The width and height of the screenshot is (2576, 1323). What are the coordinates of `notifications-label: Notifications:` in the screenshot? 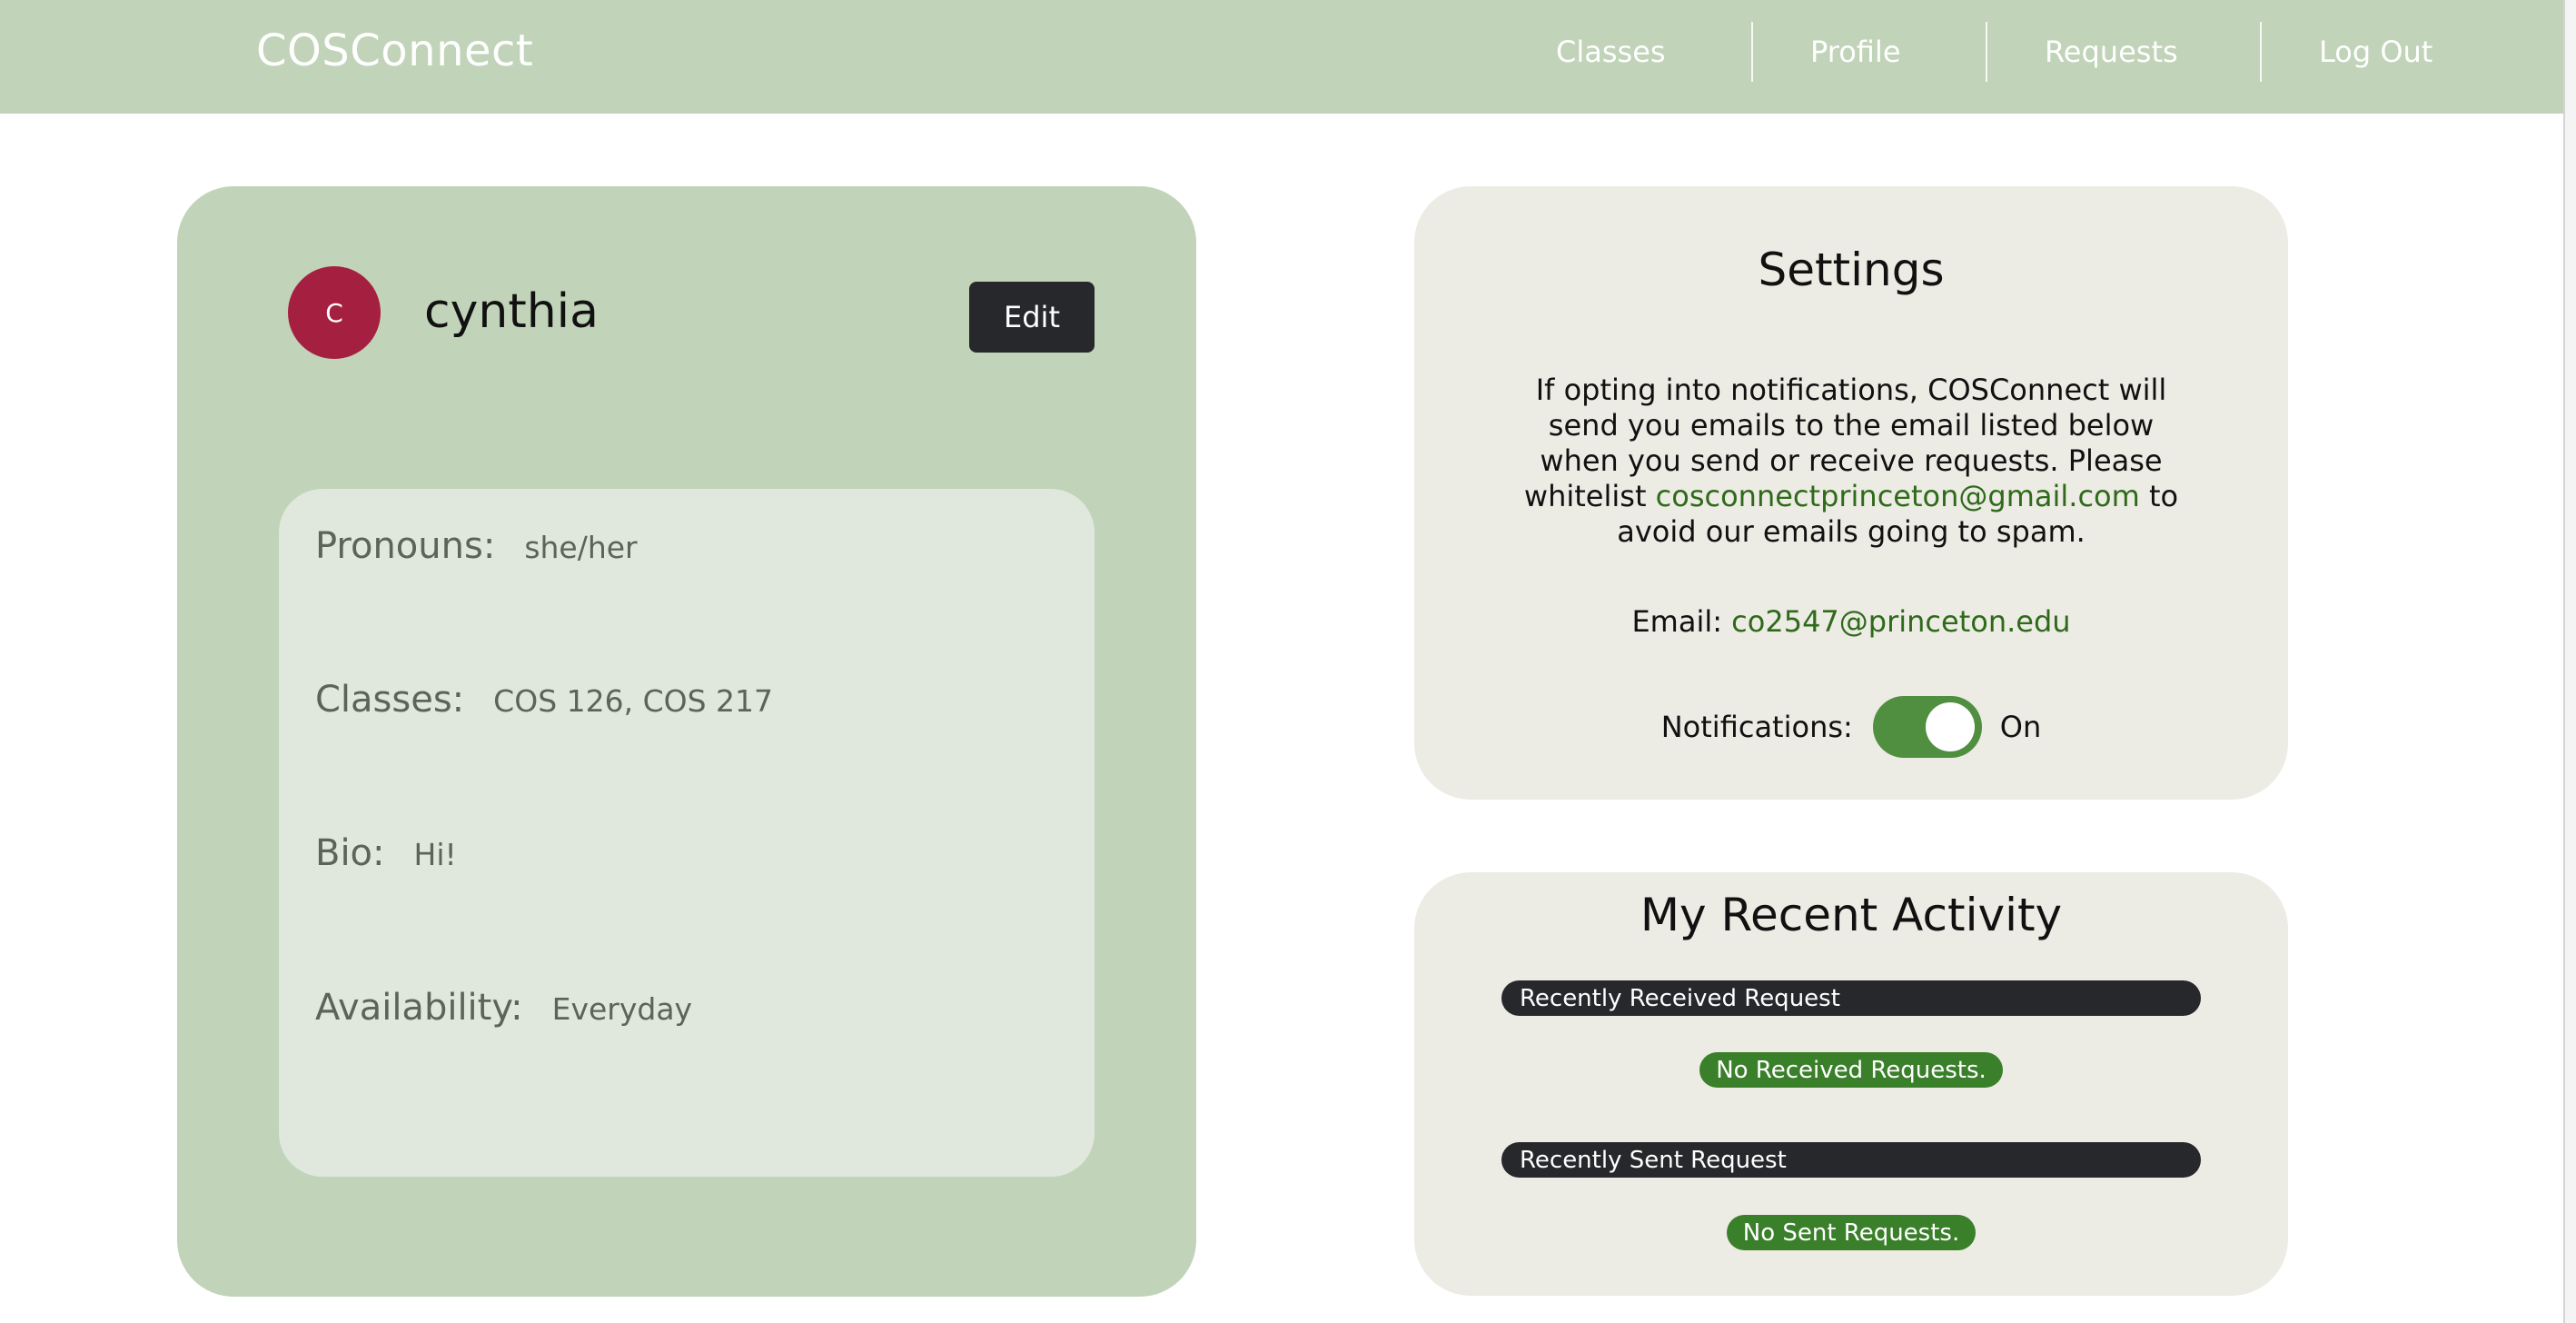 It's located at (1756, 727).